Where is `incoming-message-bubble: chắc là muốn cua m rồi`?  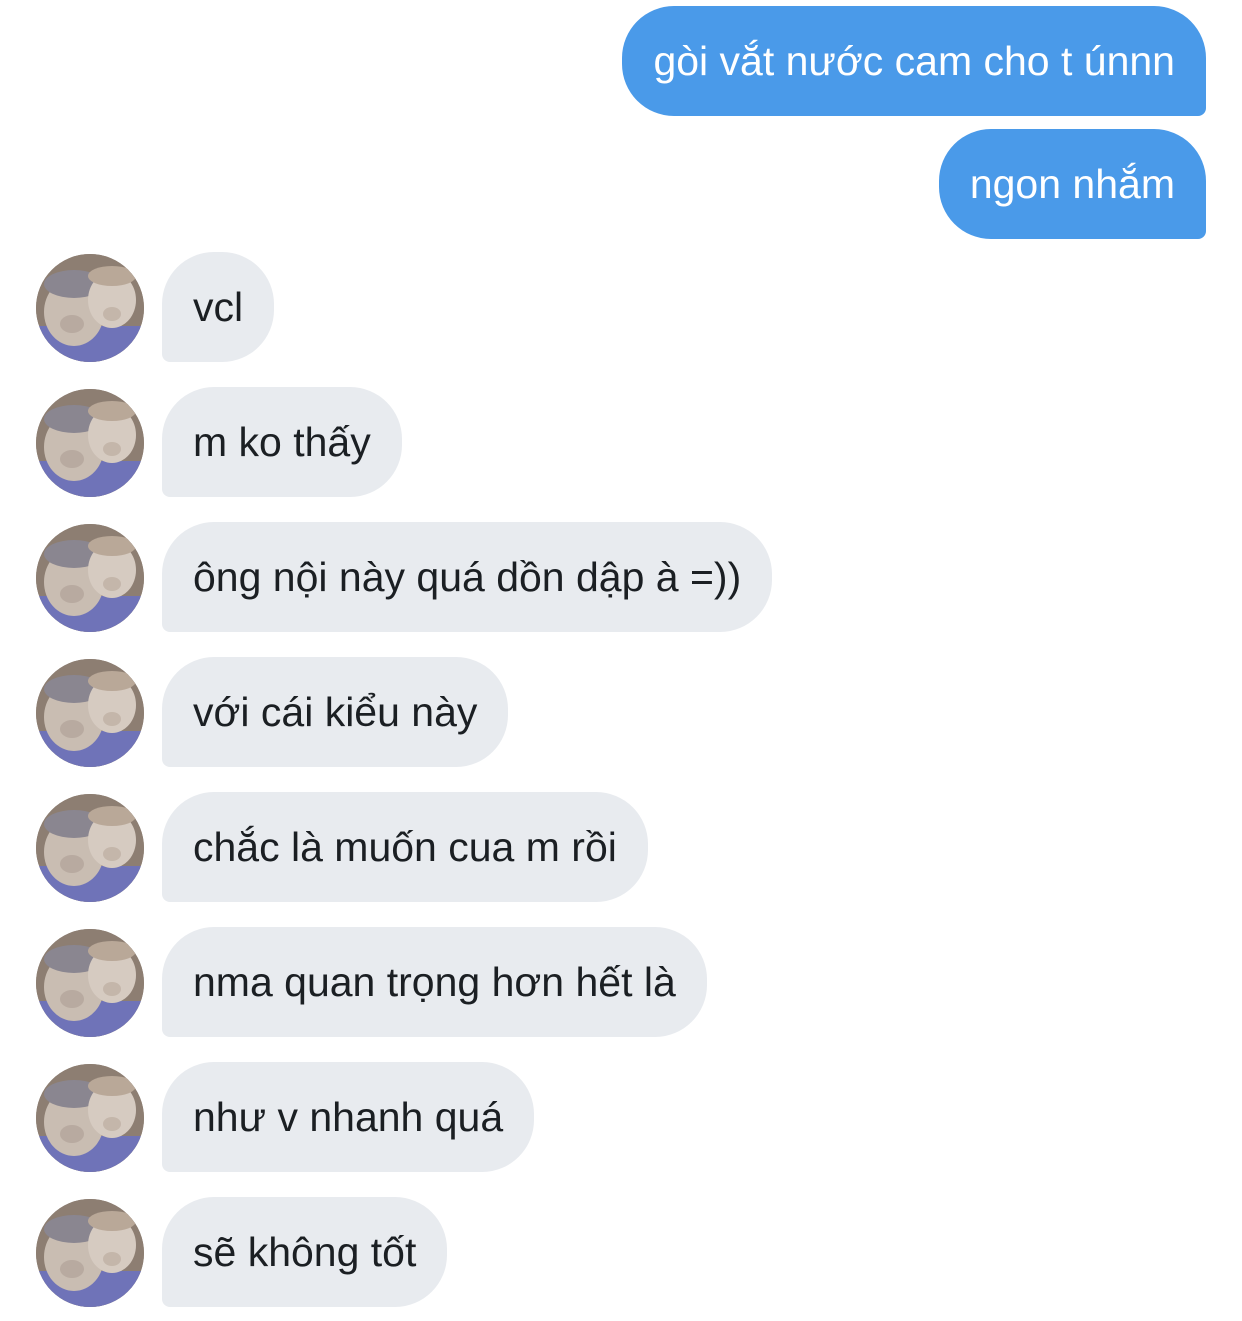
incoming-message-bubble: chắc là muốn cua m rồi is located at coordinates (405, 847).